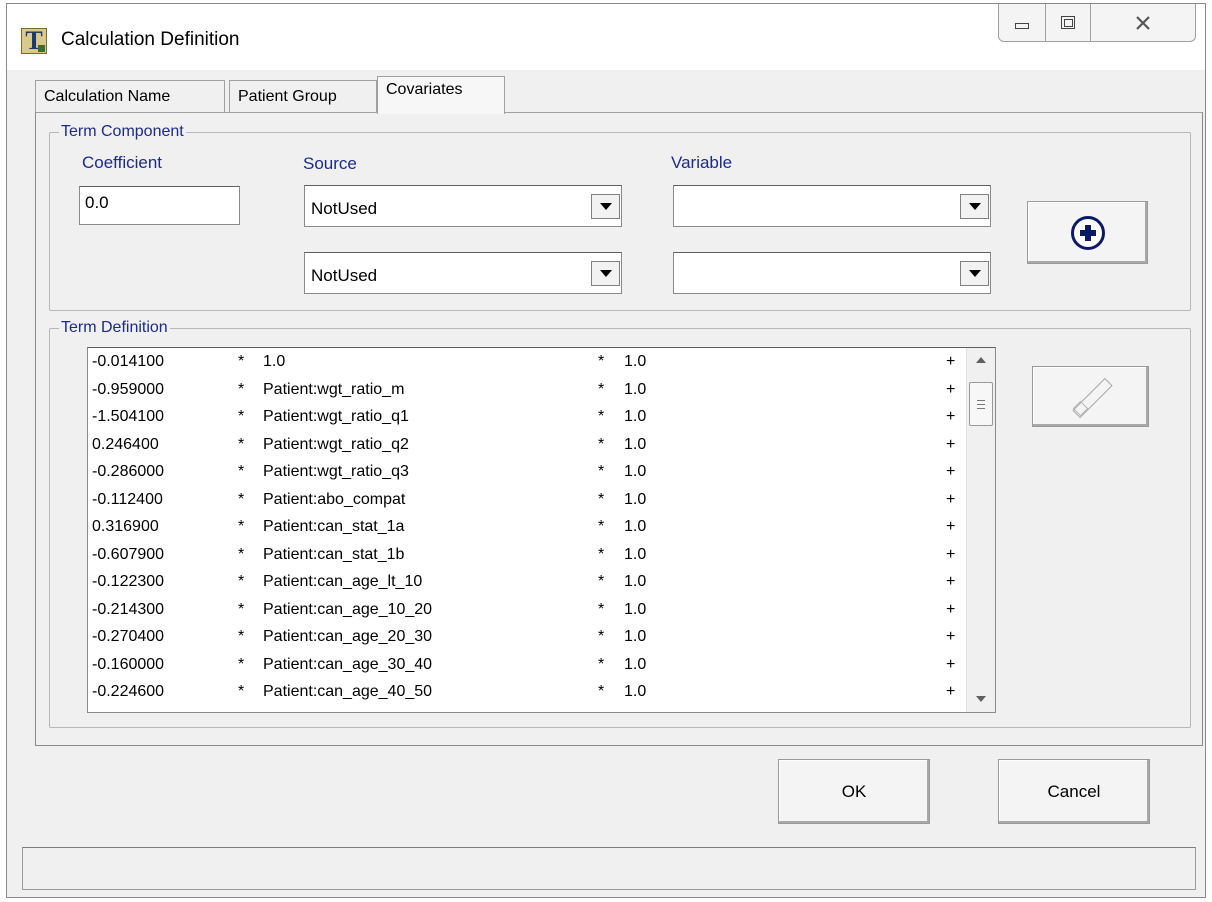 The height and width of the screenshot is (902, 1212). Describe the element at coordinates (344, 275) in the screenshot. I see `source-select-2-value: NotUsed` at that location.